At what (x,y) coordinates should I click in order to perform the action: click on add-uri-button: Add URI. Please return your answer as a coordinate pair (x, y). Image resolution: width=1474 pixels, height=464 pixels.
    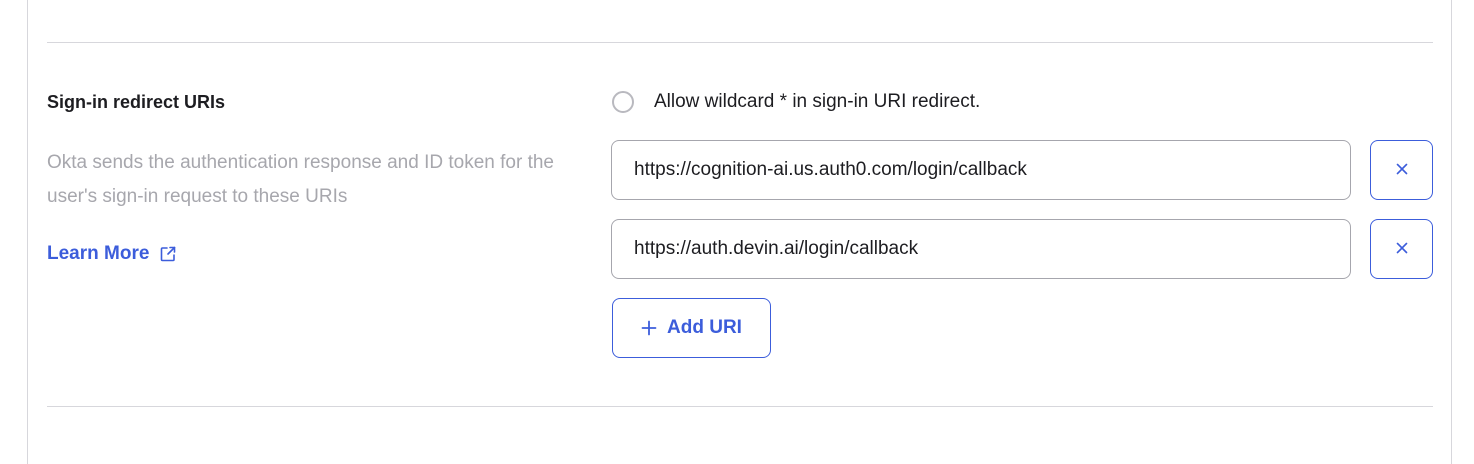
    Looking at the image, I should click on (691, 328).